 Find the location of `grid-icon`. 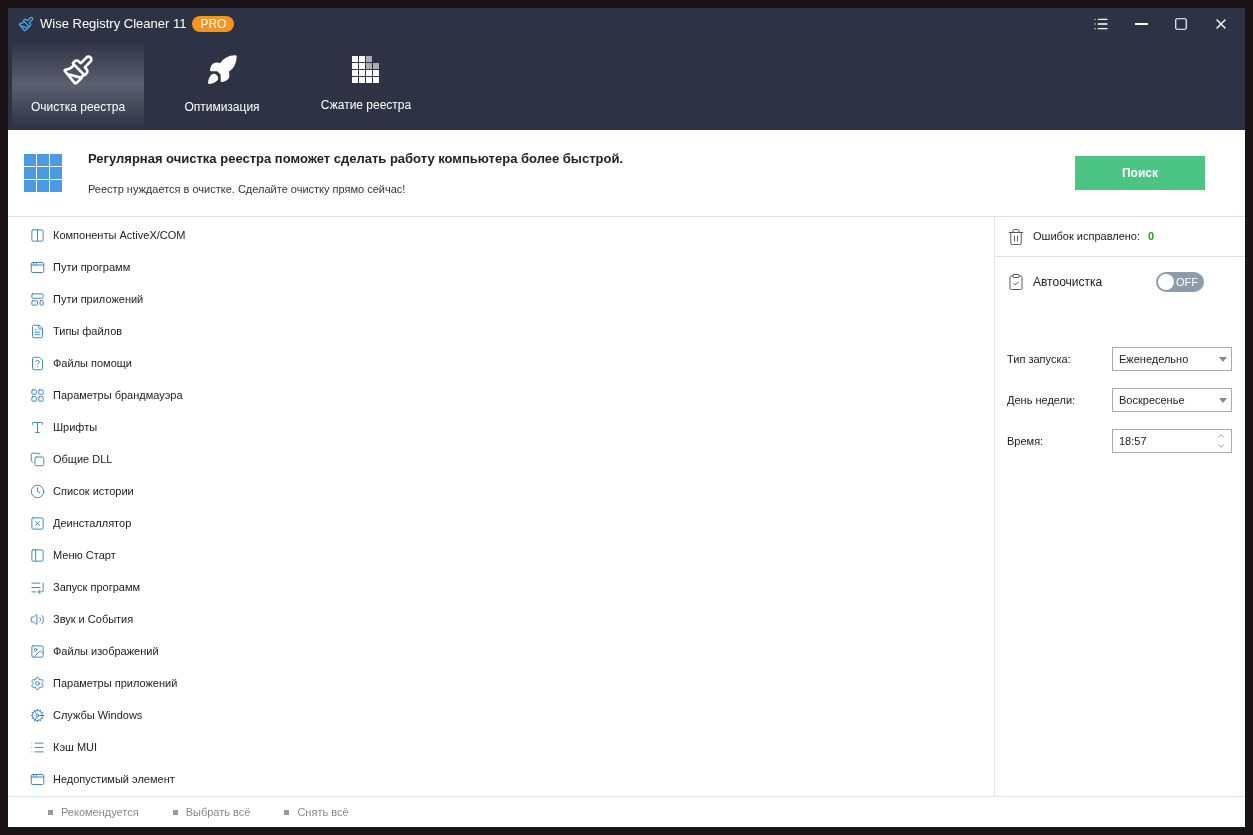

grid-icon is located at coordinates (37, 395).